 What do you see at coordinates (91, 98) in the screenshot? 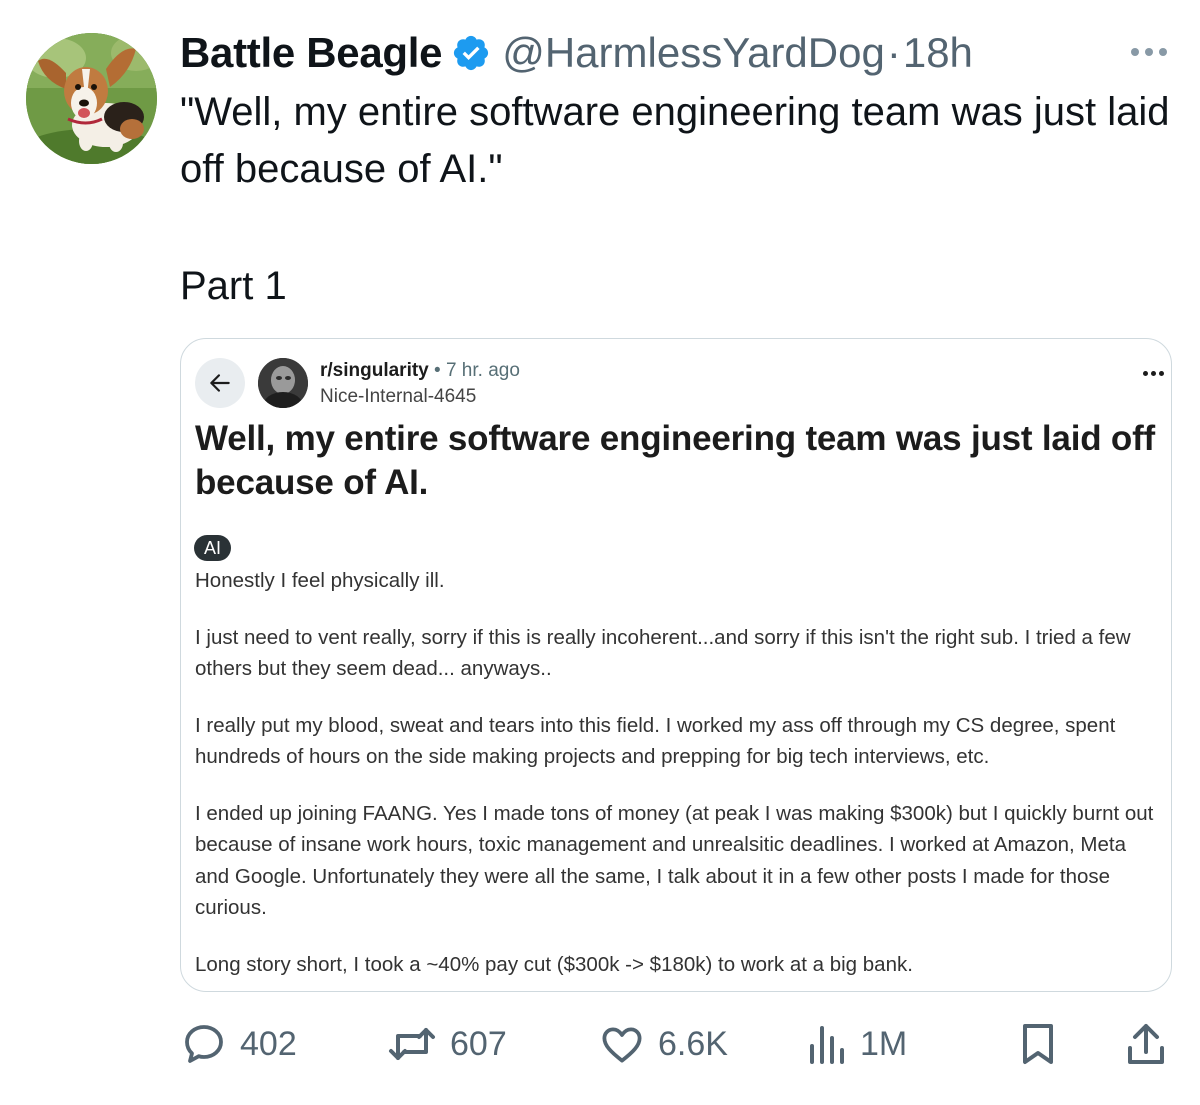
I see `profile-avatar` at bounding box center [91, 98].